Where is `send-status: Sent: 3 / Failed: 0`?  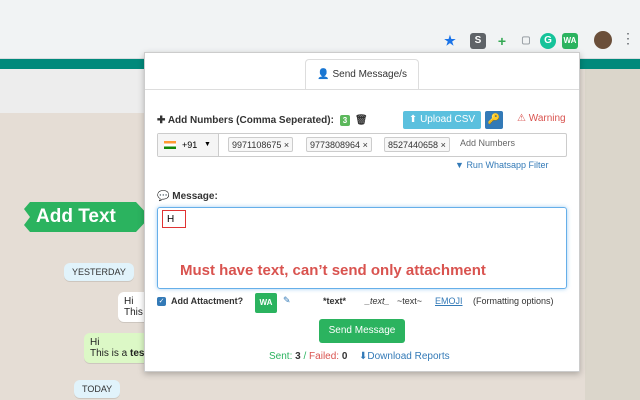
send-status: Sent: 3 / Failed: 0 is located at coordinates (308, 356).